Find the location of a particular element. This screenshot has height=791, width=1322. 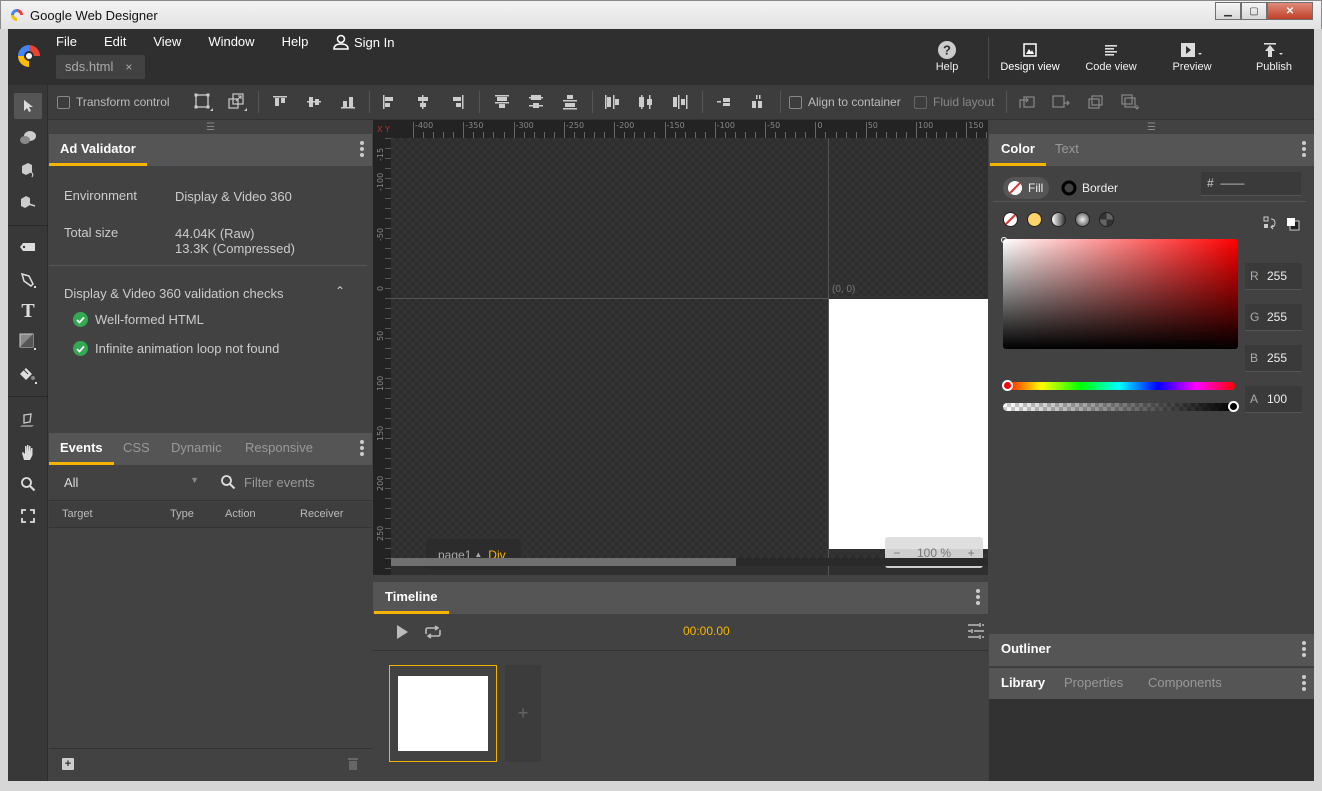

design-view-button: Design view is located at coordinates (1030, 56).